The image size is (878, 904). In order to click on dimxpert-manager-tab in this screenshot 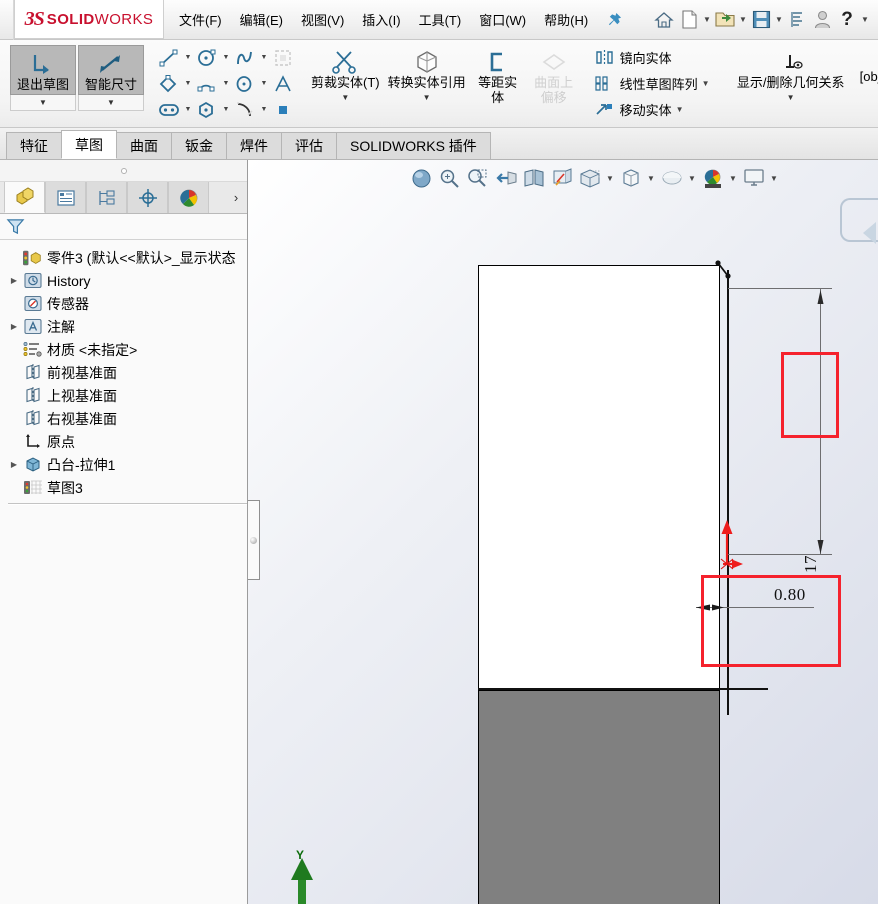, I will do `click(147, 197)`.